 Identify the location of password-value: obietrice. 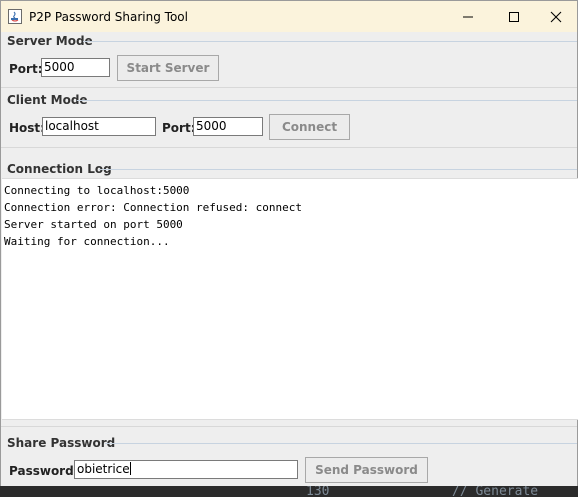
(103, 469).